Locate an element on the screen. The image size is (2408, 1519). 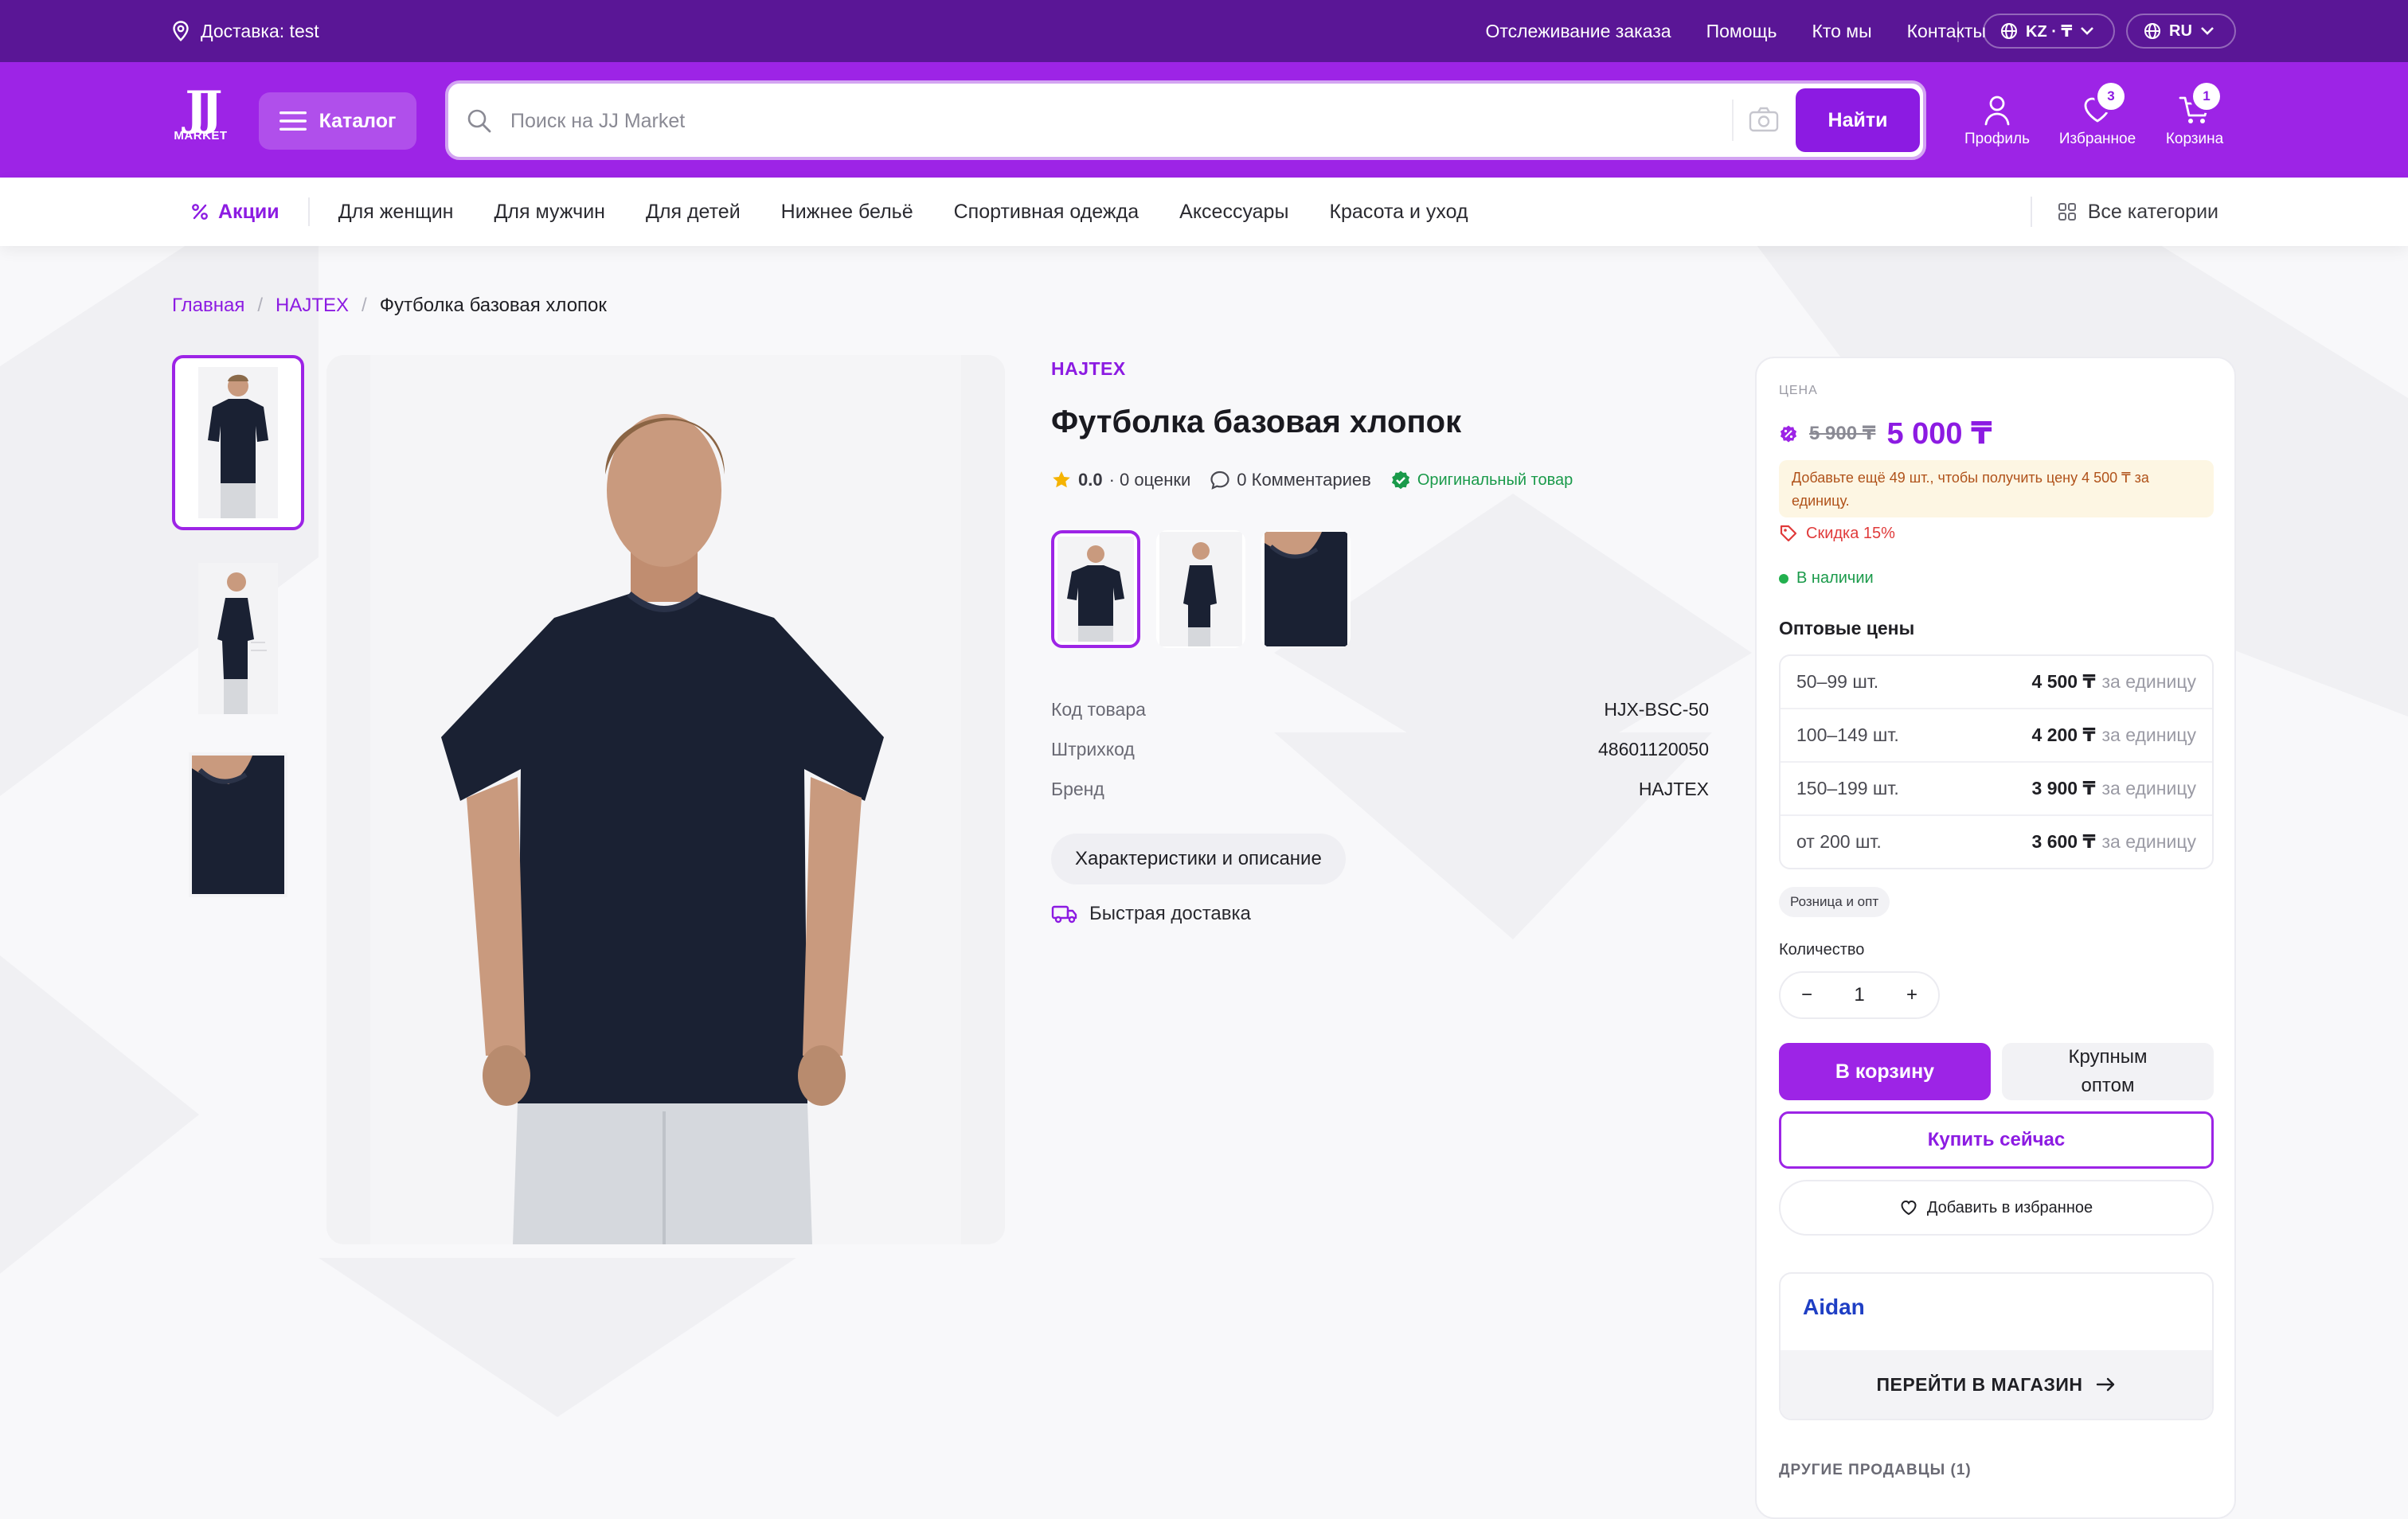
wholesale-qty: от 200 шт. is located at coordinates (1839, 841).